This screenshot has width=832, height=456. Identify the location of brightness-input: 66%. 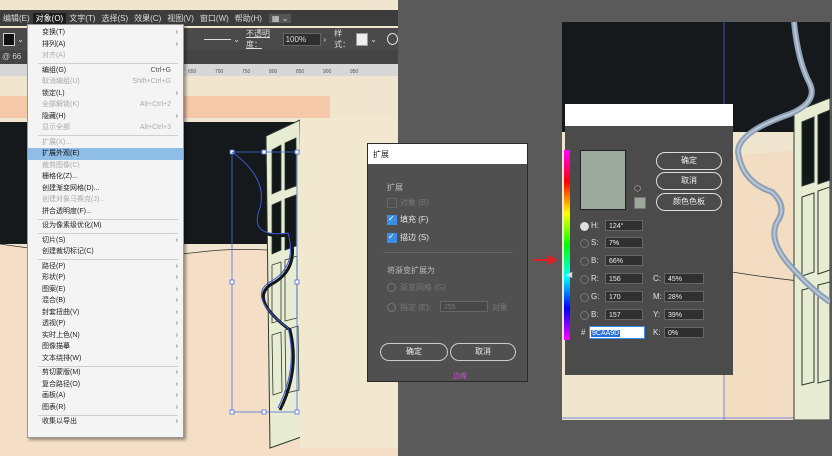
(624, 260).